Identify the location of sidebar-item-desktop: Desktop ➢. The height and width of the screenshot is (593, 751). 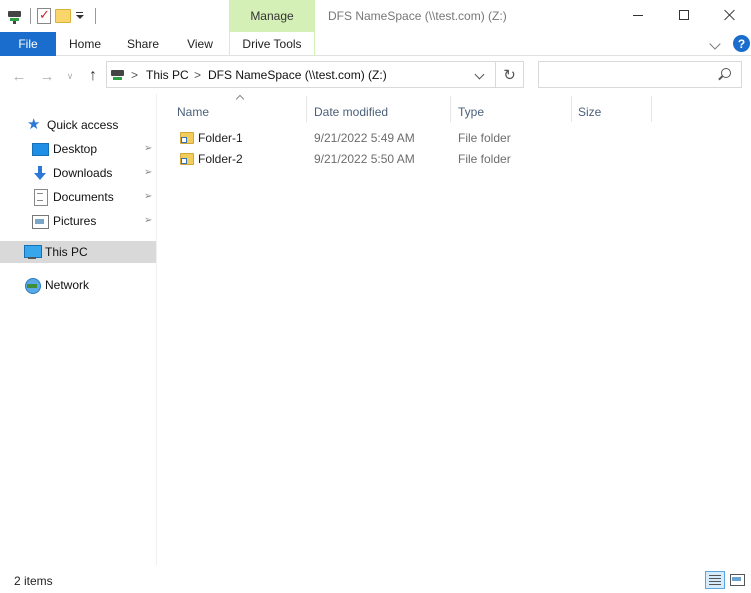
(78, 149).